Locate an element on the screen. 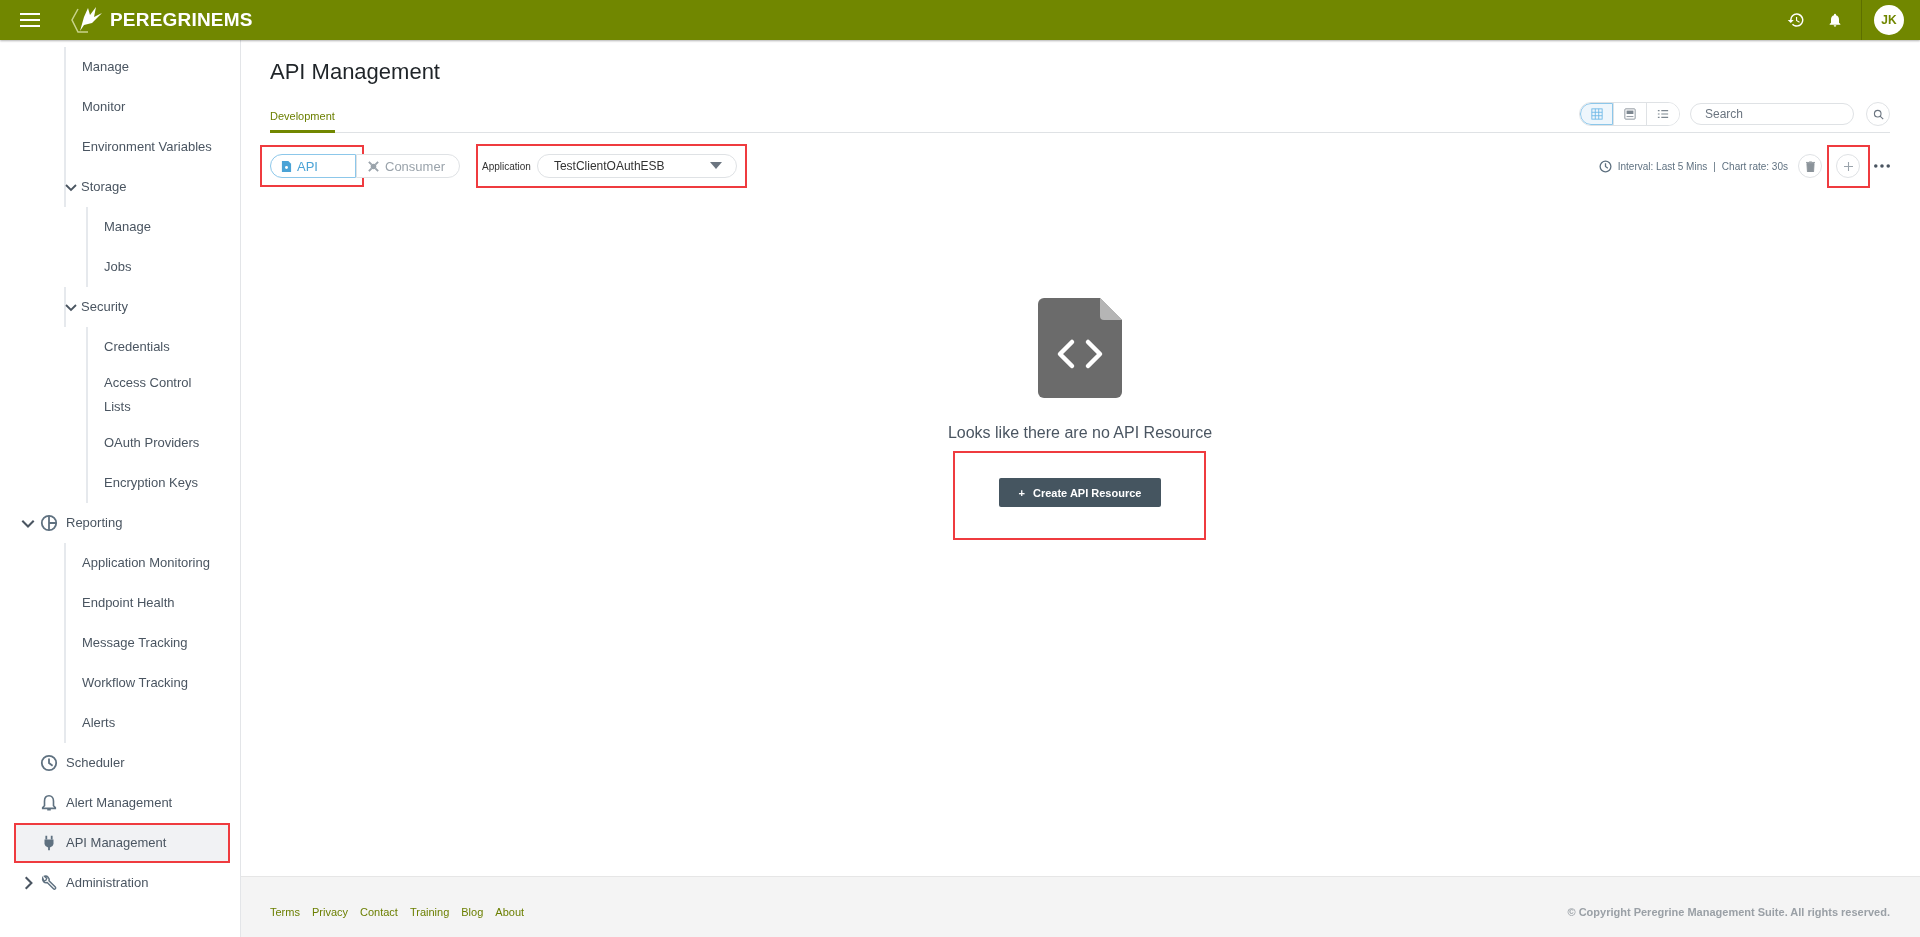 Image resolution: width=1920 pixels, height=937 pixels. sidebar-item: Security is located at coordinates (152, 307).